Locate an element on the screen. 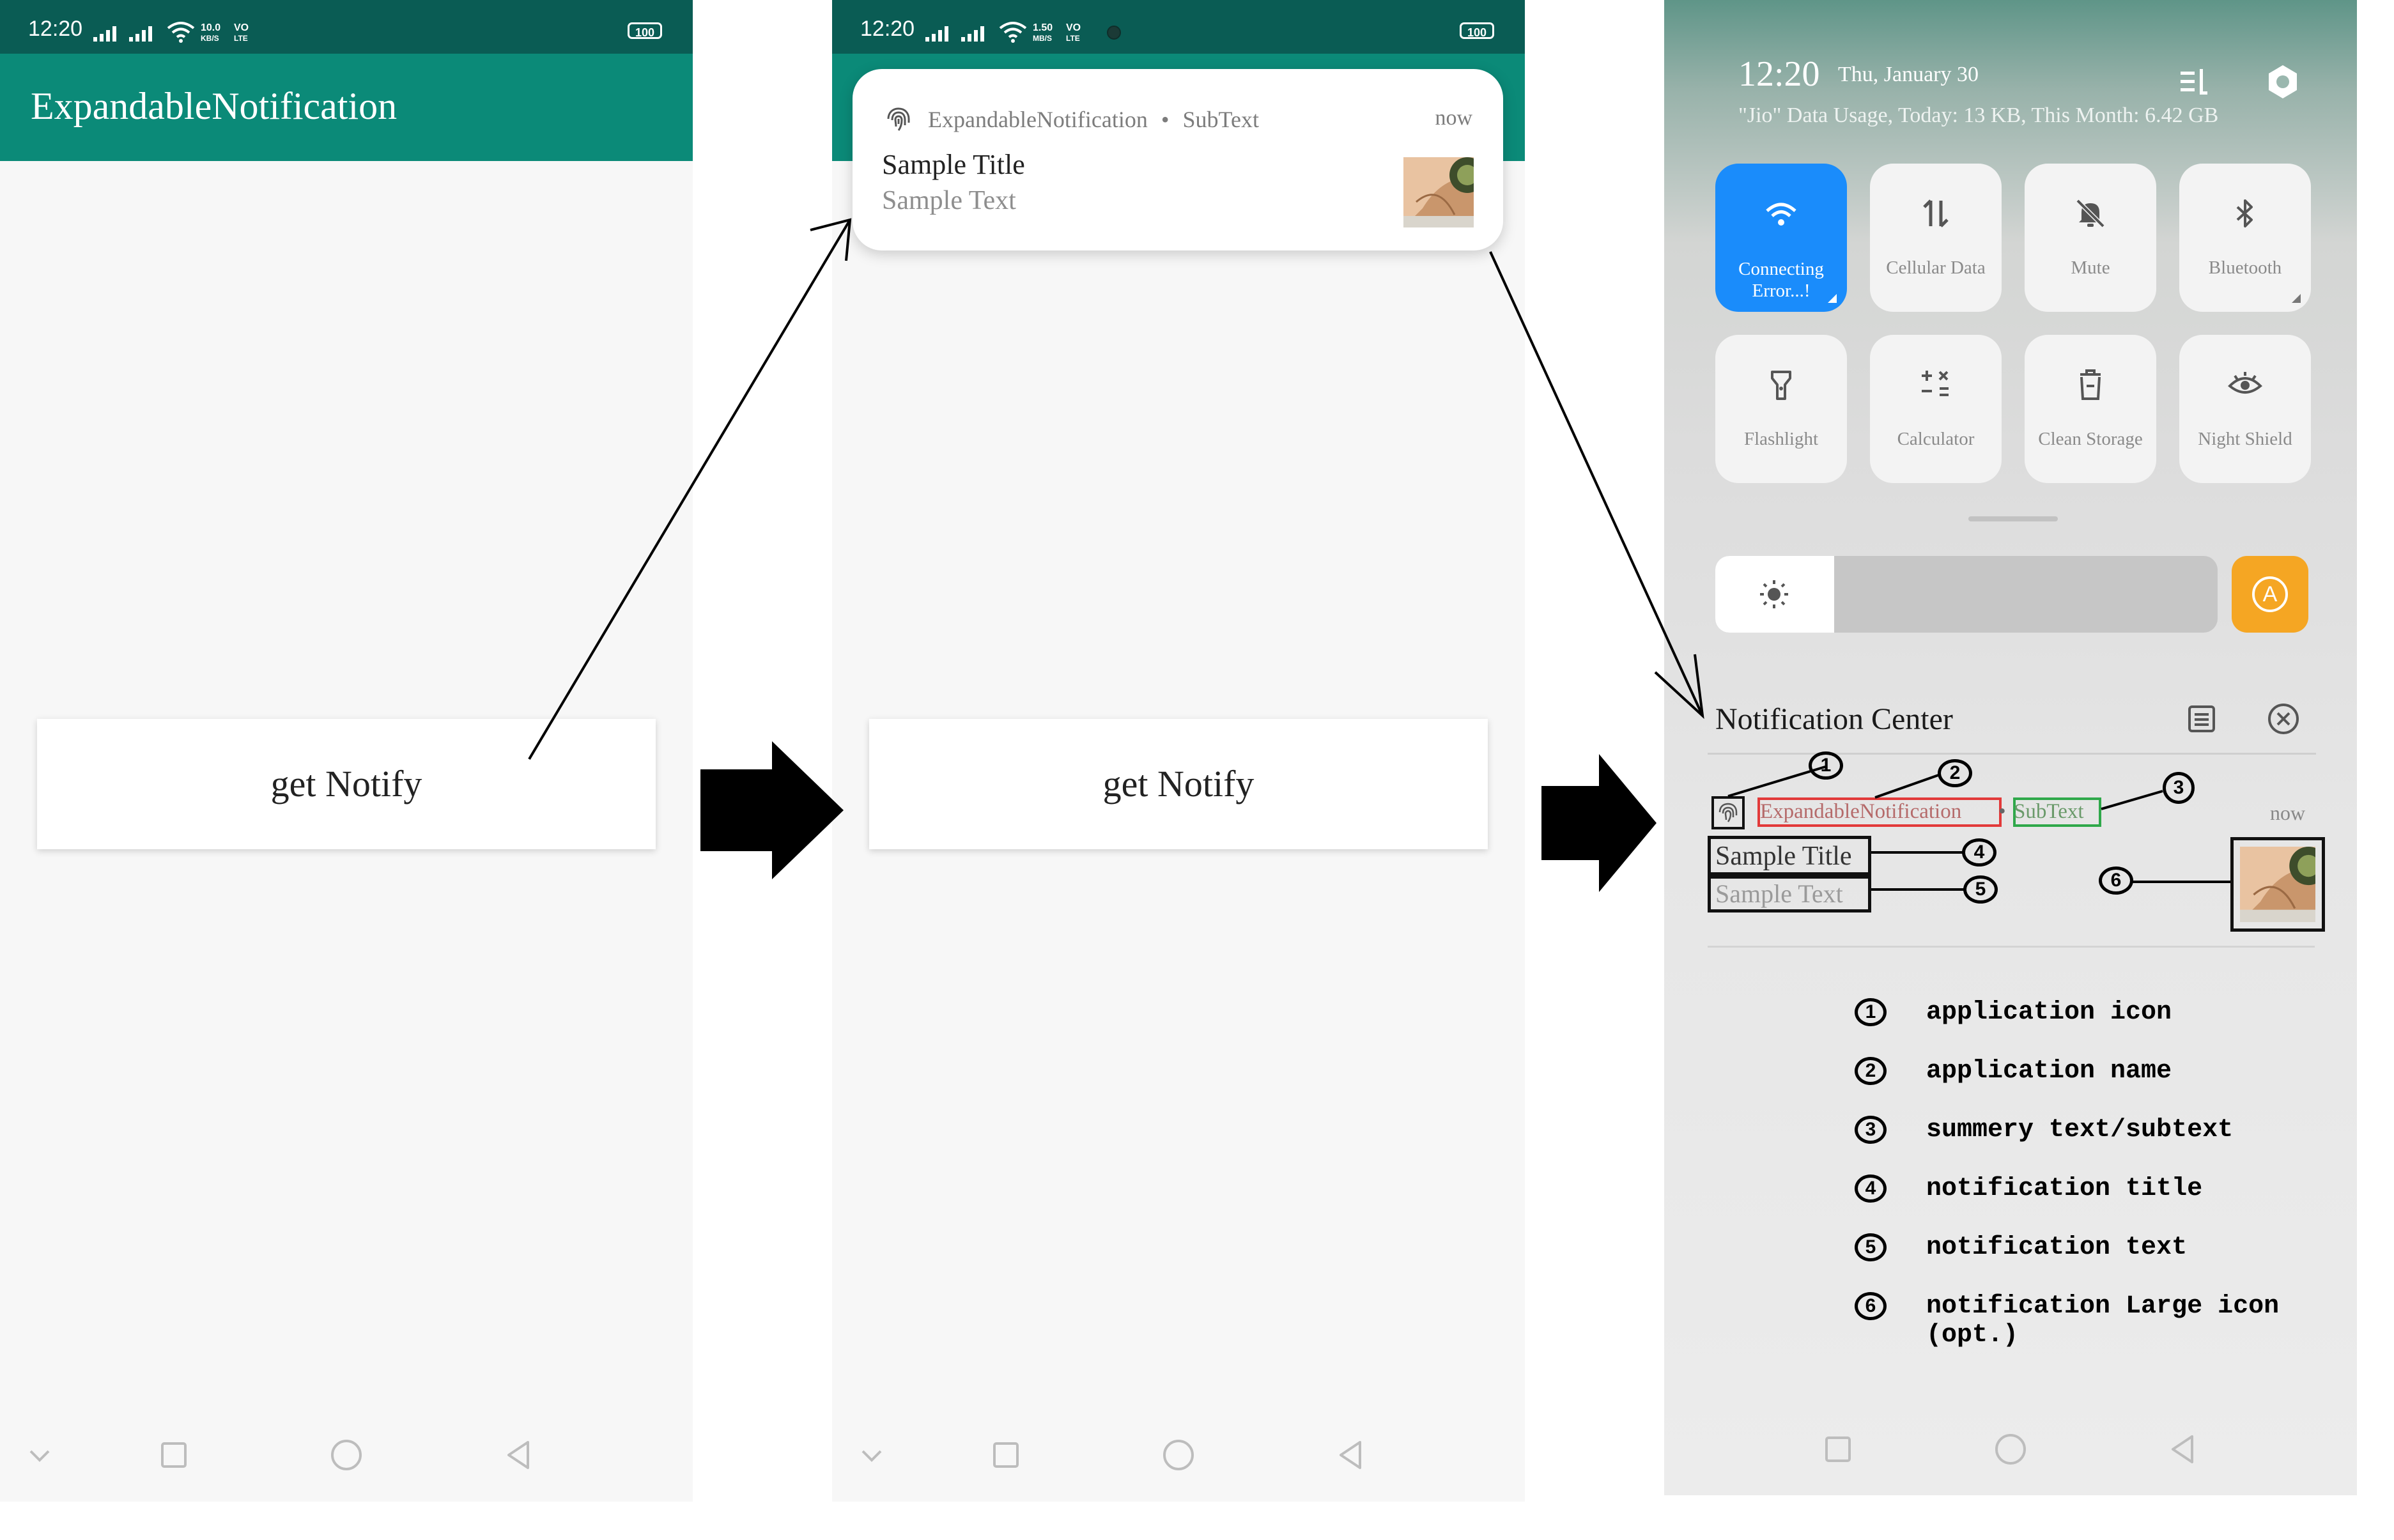 The image size is (2394, 1540). legend-label: application name is located at coordinates (2049, 1071).